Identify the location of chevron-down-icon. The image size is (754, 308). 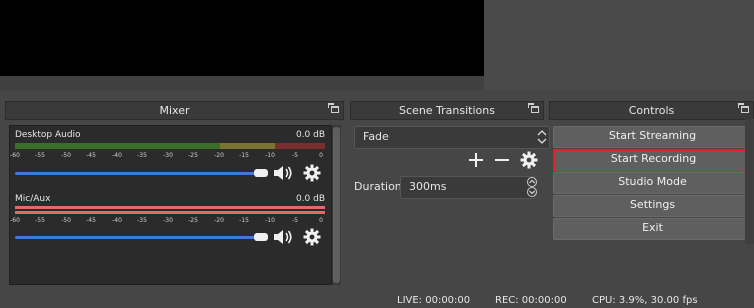
(542, 141).